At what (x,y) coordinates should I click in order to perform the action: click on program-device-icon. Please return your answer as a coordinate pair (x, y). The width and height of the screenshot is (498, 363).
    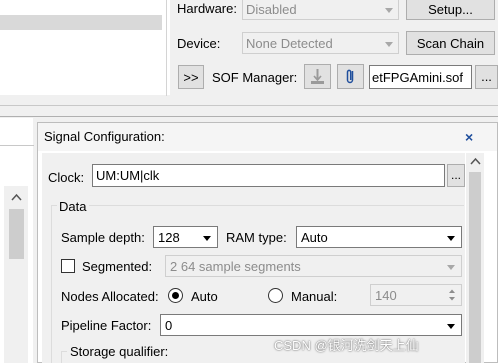
    Looking at the image, I should click on (317, 76).